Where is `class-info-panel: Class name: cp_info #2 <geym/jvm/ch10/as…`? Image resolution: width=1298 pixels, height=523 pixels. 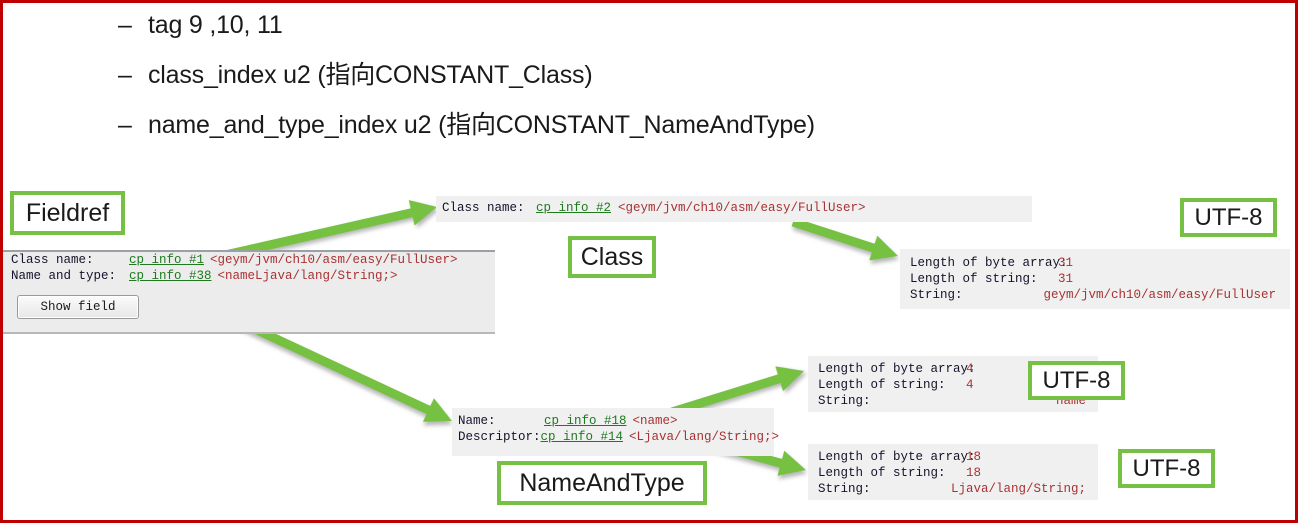
class-info-panel: Class name: cp_info #2 <geym/jvm/ch10/as… is located at coordinates (734, 209).